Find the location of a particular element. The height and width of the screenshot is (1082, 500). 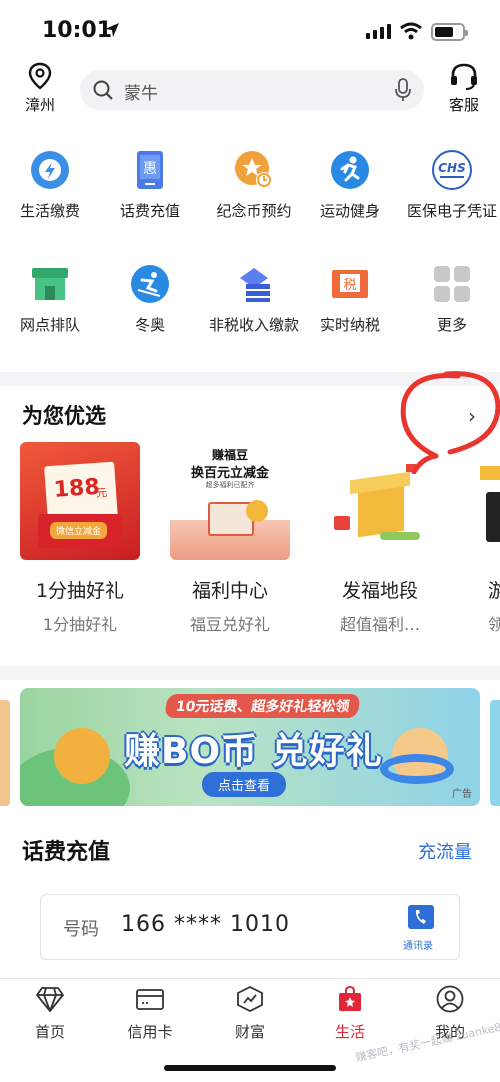

promo-banner: 10元话费、超多好礼轻松领 赚BO币 兑好礼 点击查看 广告 is located at coordinates (250, 747).